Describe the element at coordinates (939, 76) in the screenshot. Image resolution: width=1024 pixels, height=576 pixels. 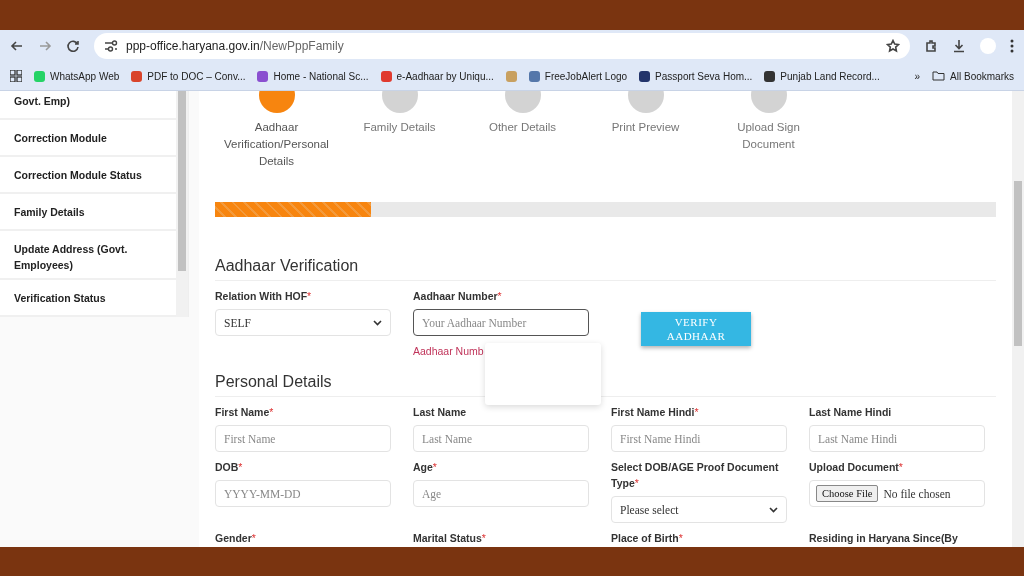
I see `folder-icon` at that location.